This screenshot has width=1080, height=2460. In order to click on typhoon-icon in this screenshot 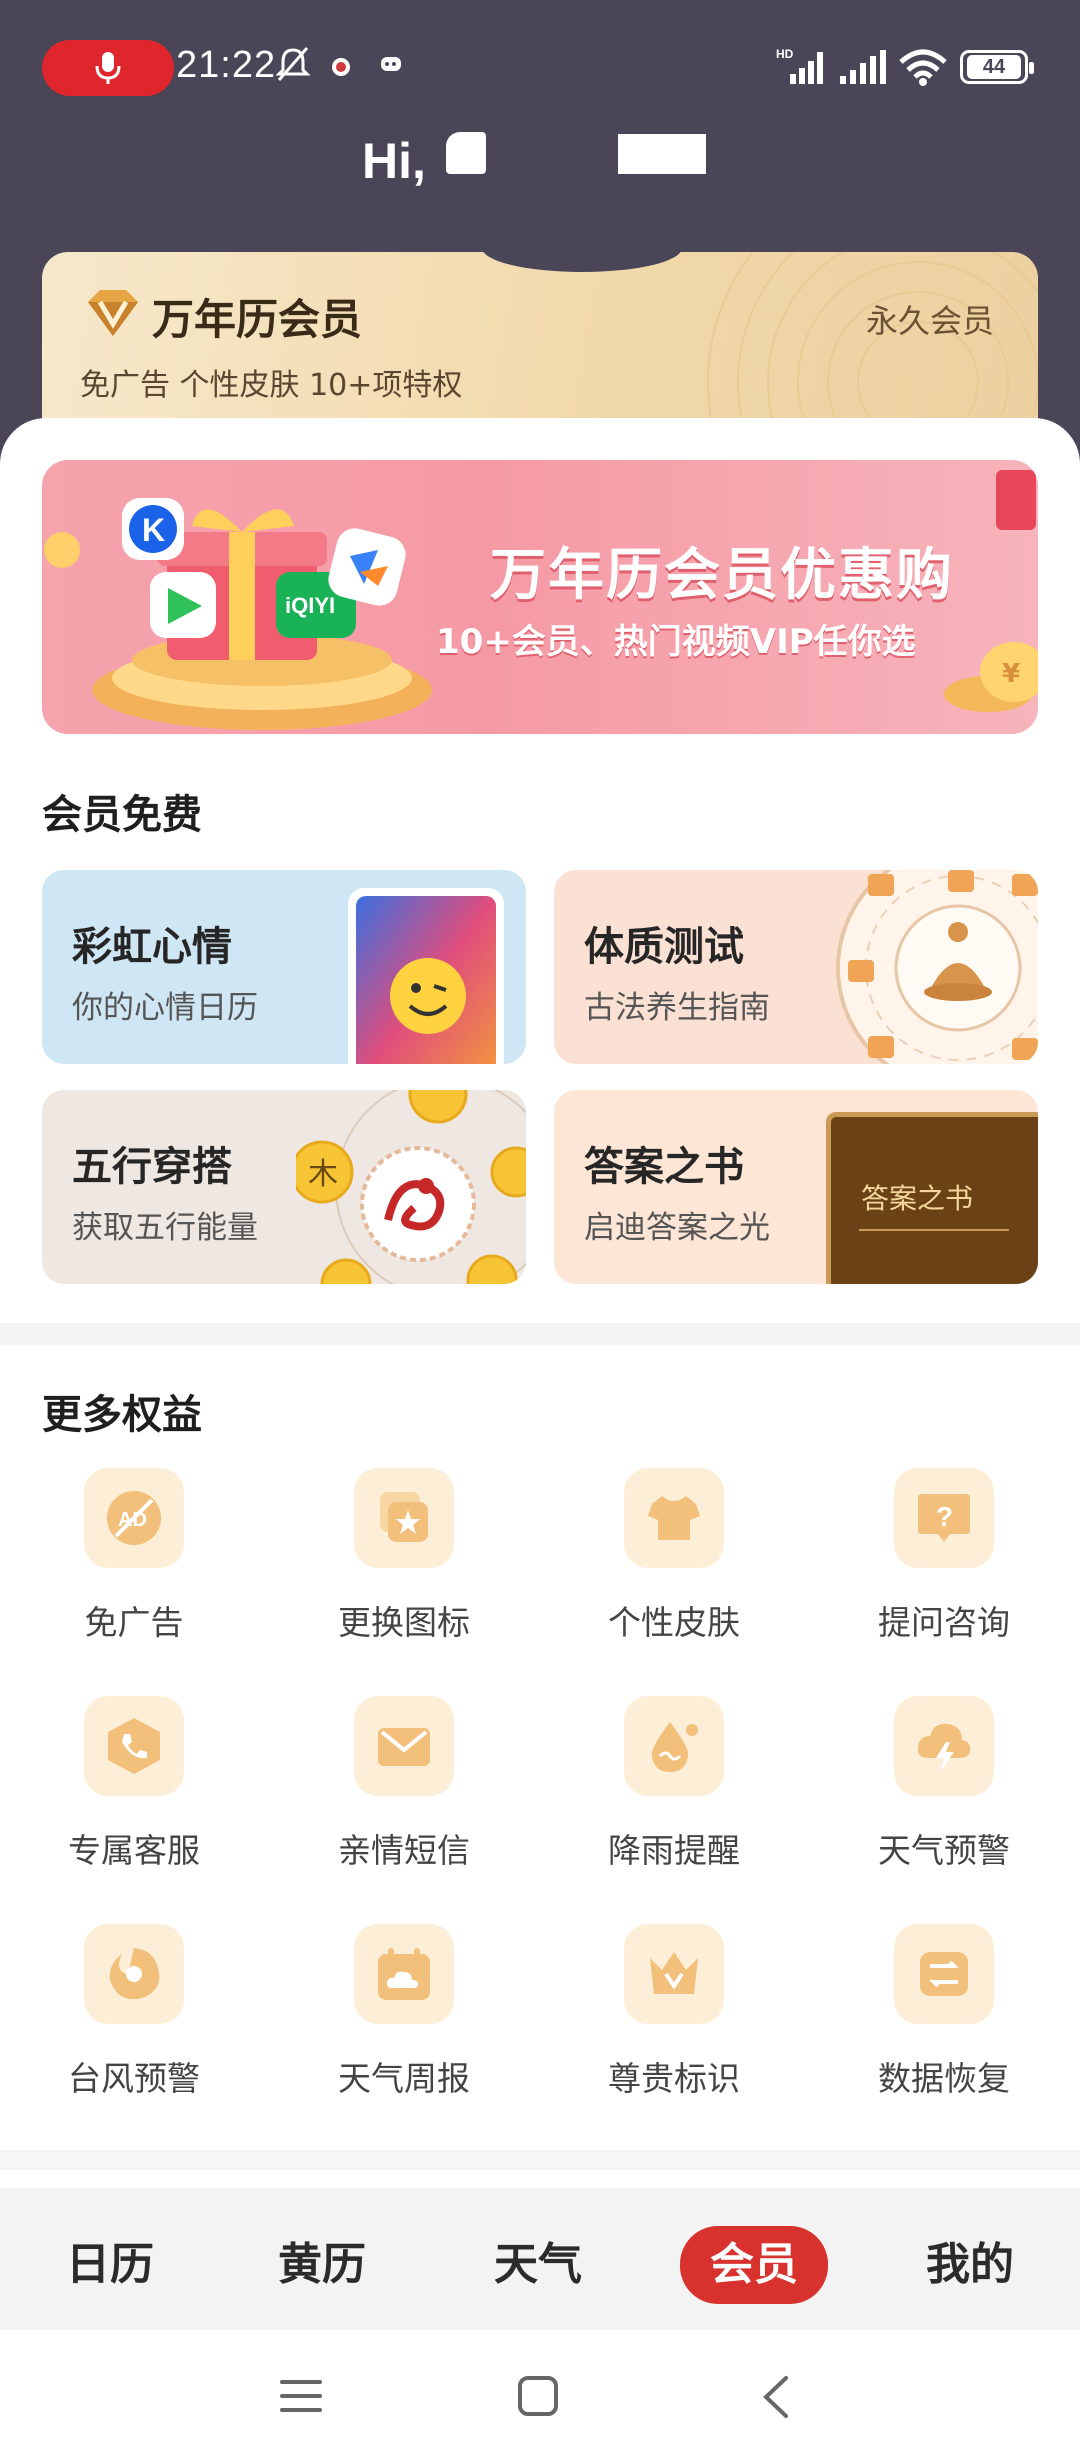, I will do `click(134, 1974)`.